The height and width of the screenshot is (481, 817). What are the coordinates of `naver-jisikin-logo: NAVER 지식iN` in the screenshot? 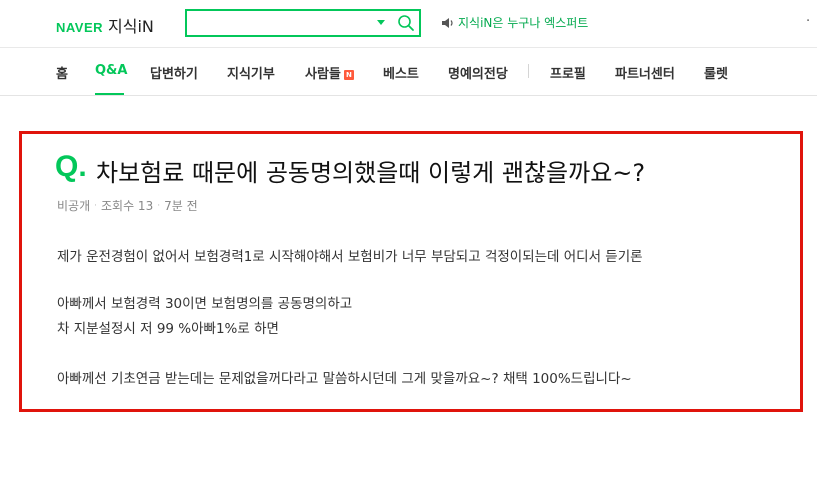 It's located at (105, 25).